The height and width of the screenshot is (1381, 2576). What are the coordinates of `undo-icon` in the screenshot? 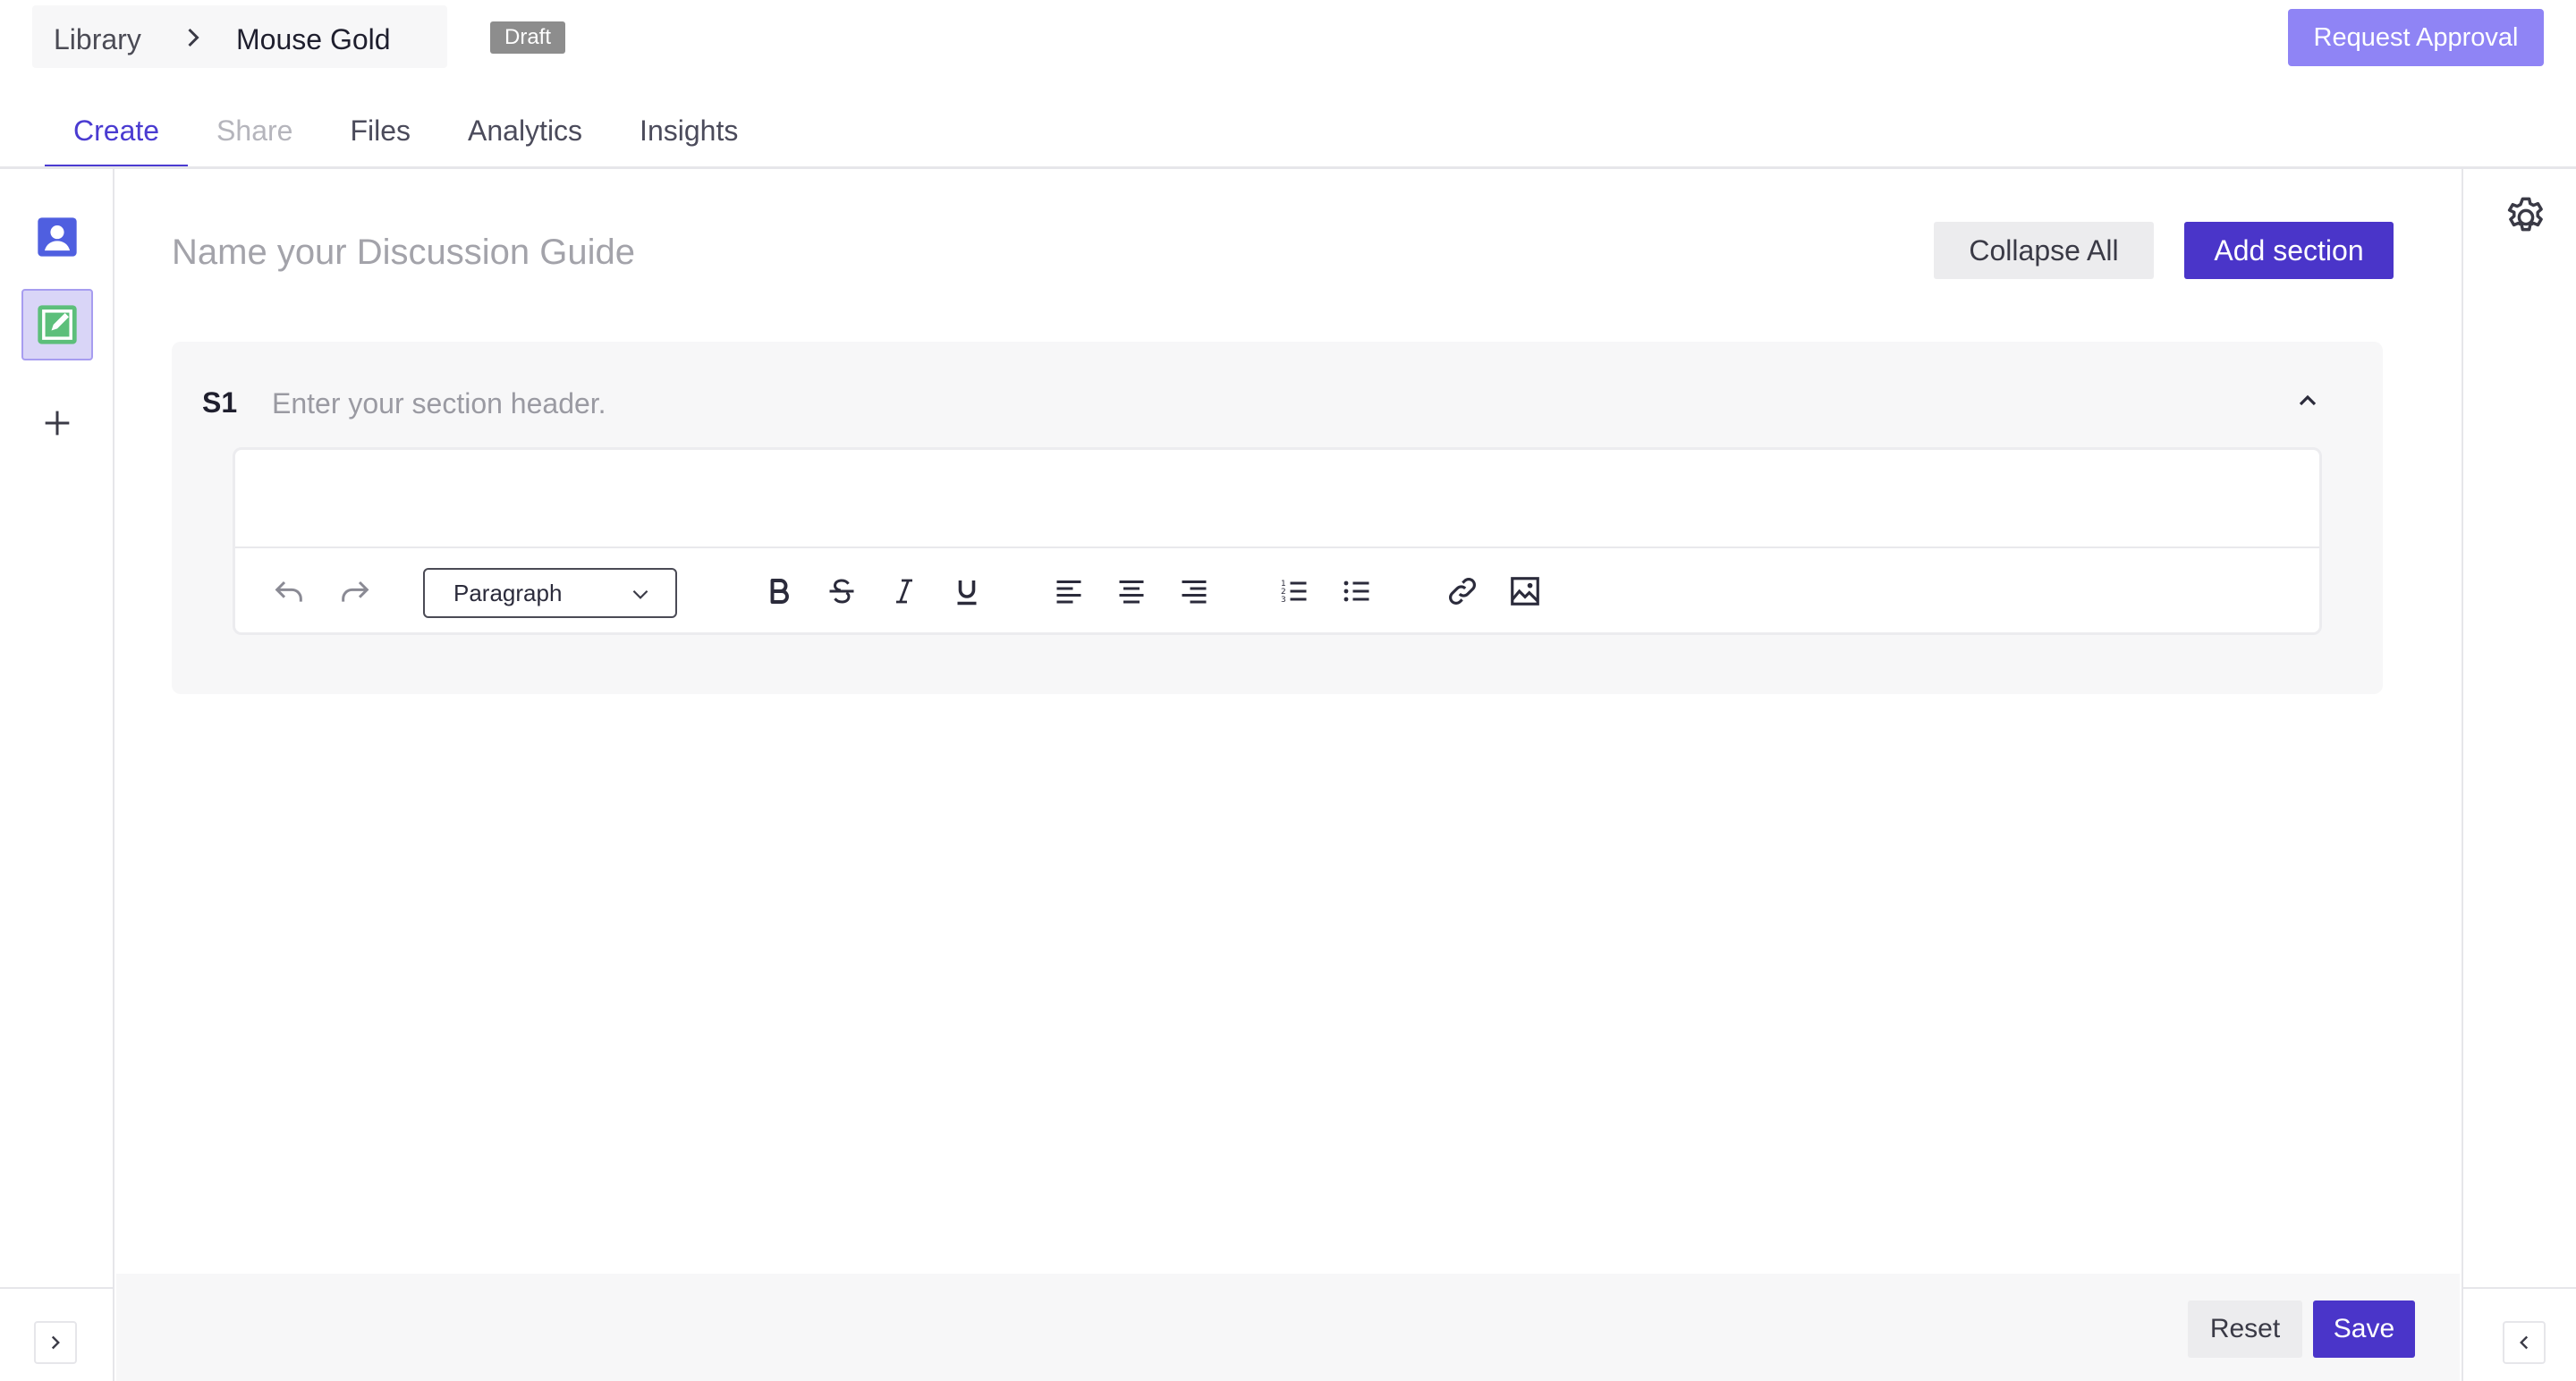 It's located at (288, 591).